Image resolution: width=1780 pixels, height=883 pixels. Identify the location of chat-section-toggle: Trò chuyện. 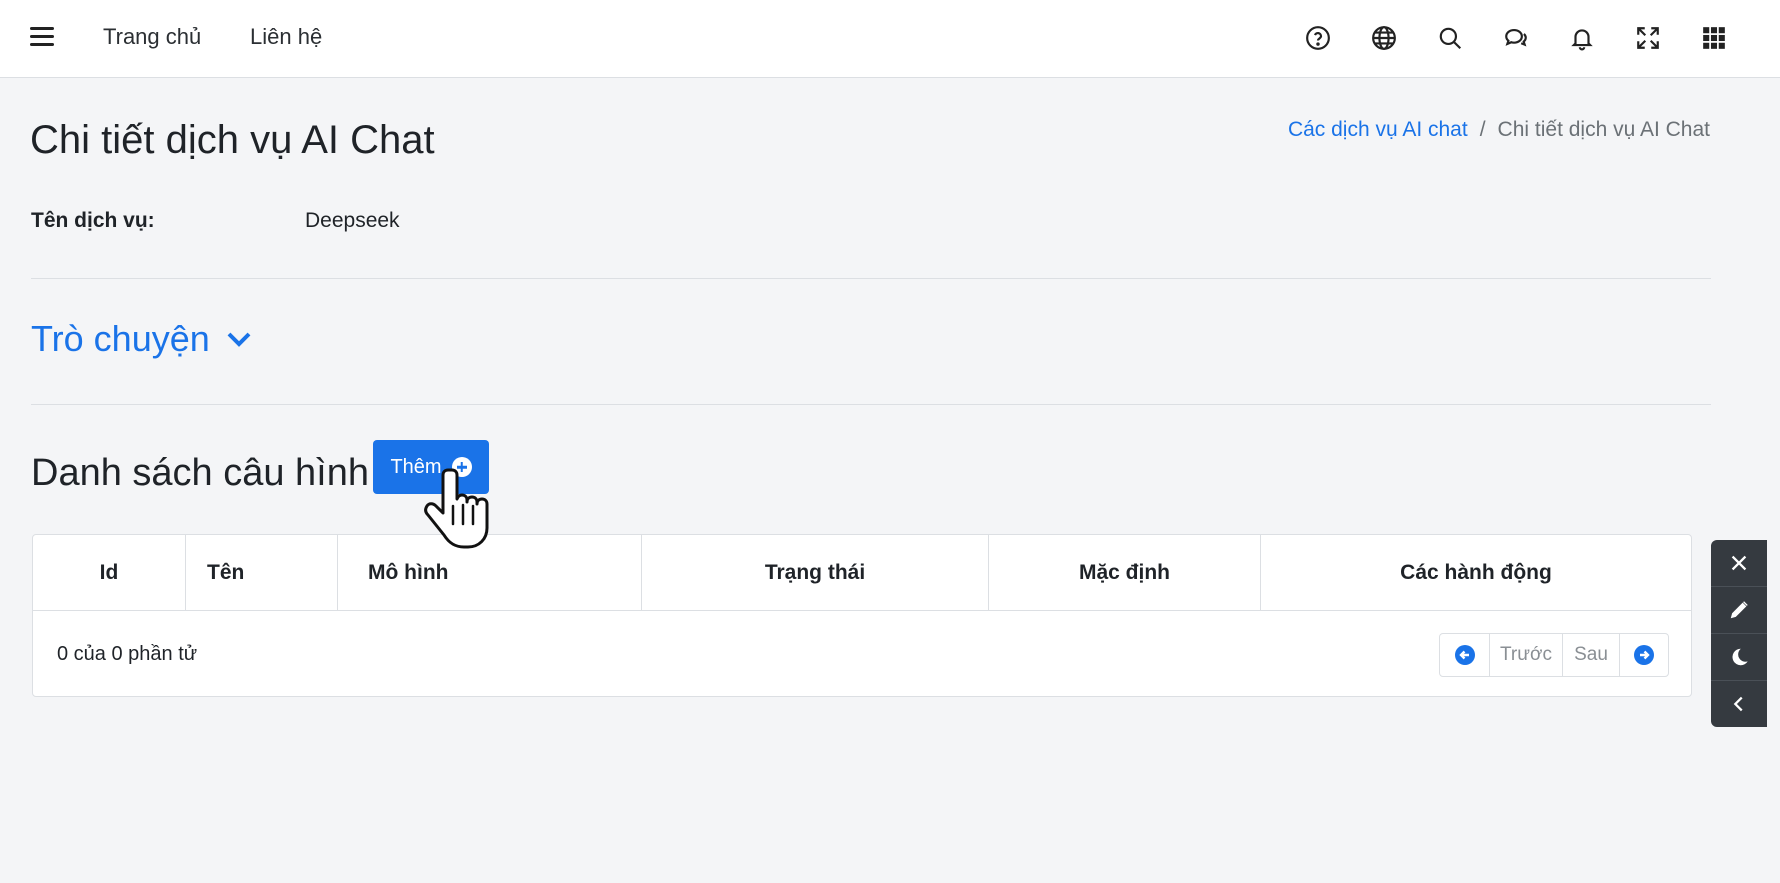
(142, 339).